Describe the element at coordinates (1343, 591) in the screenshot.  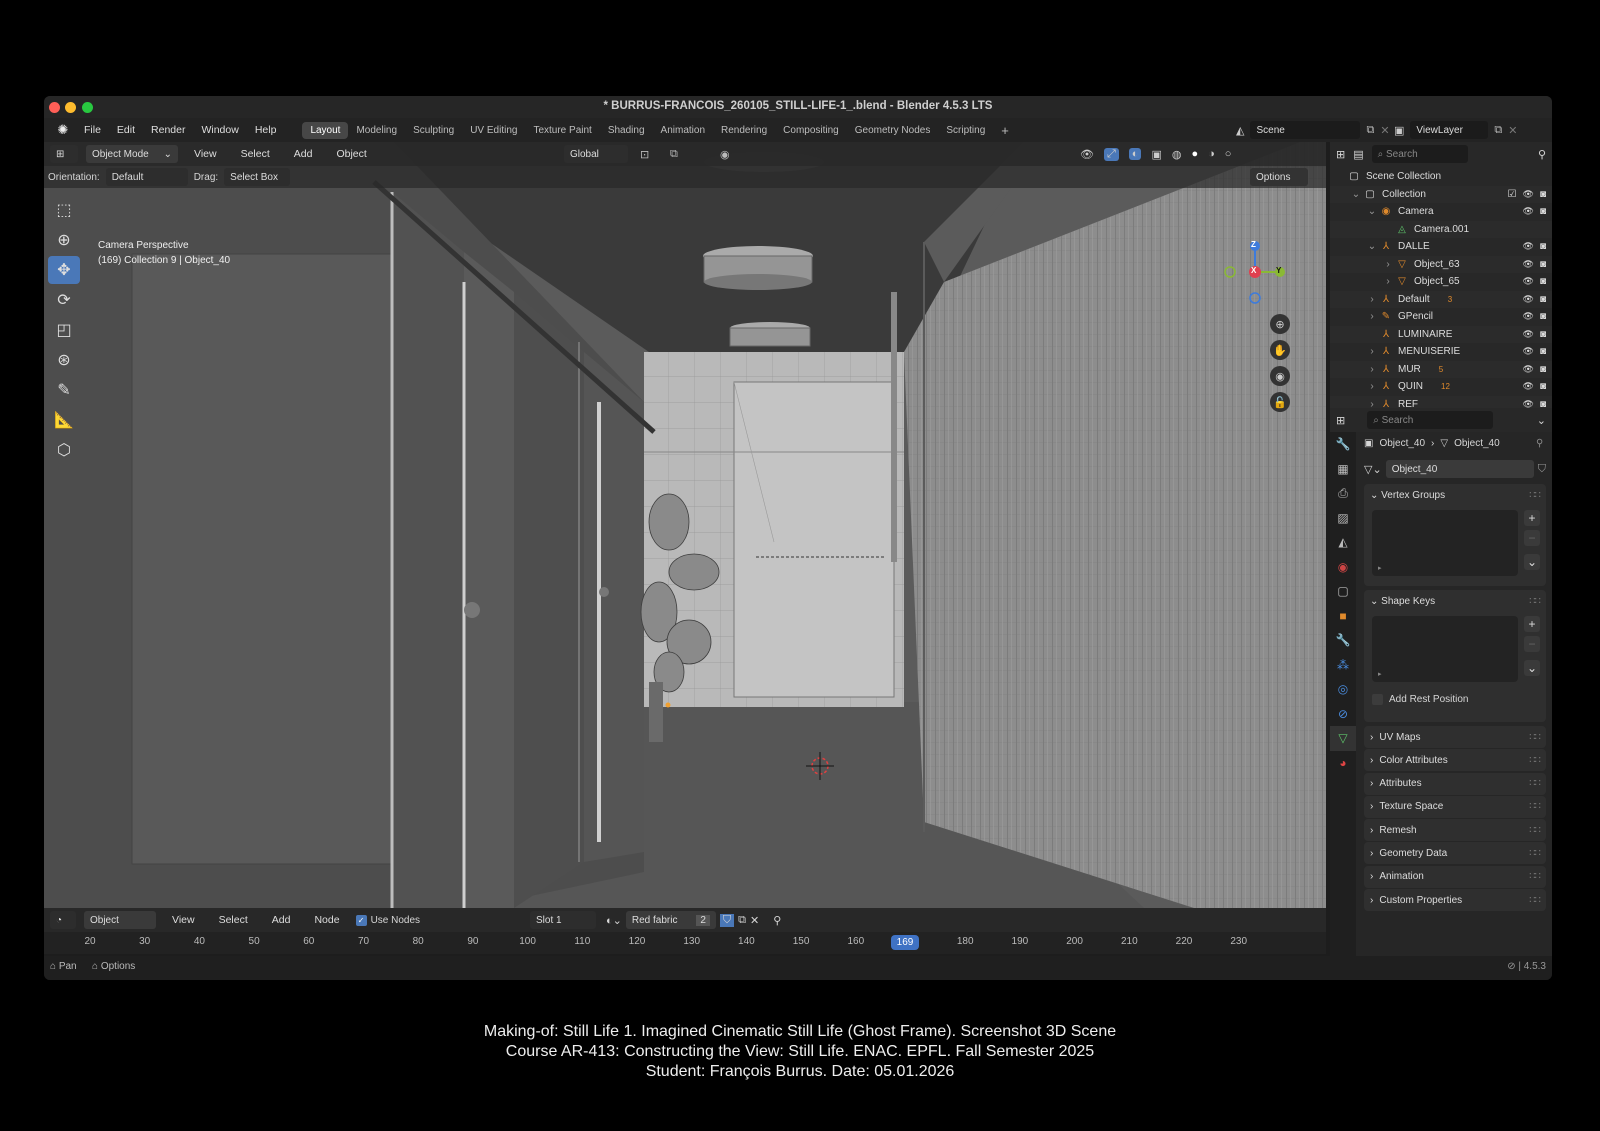
I see `collection-tab-icon: ▢` at that location.